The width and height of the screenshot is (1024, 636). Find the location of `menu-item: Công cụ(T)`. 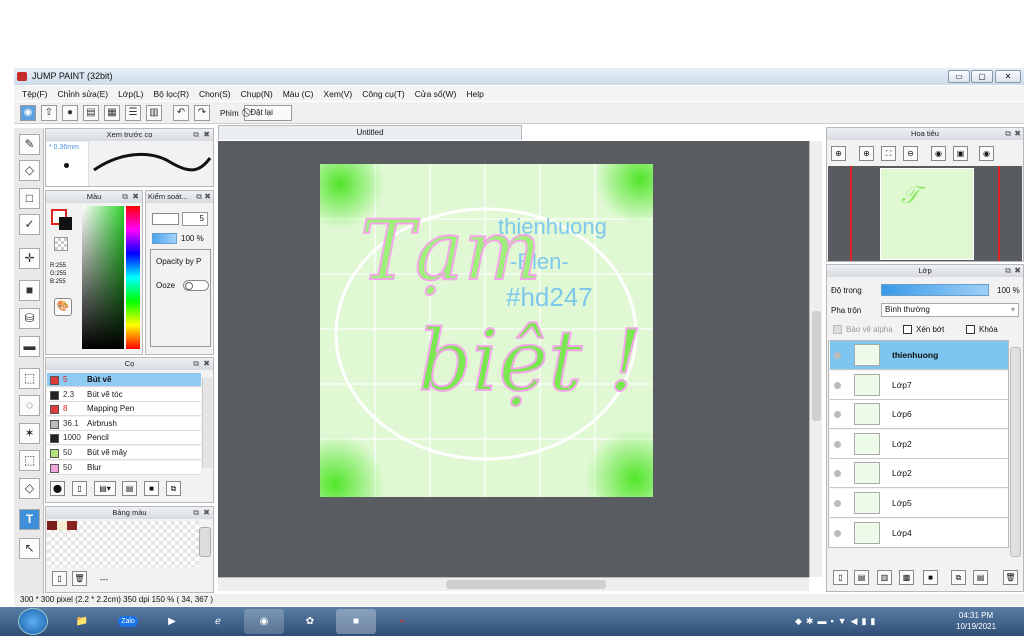

menu-item: Công cụ(T) is located at coordinates (383, 94).